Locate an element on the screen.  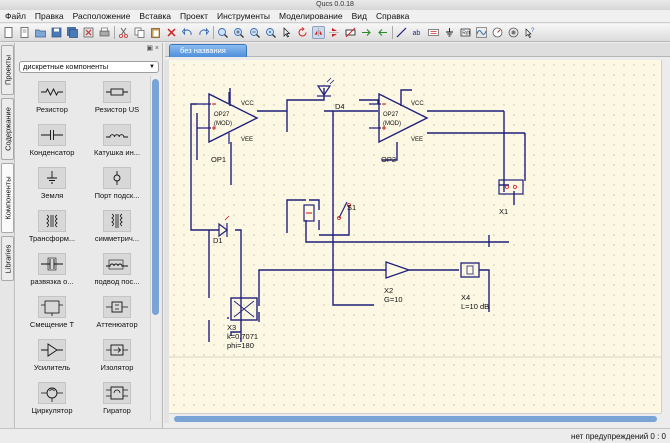
menu-simulation: Моделирование is located at coordinates (311, 16).